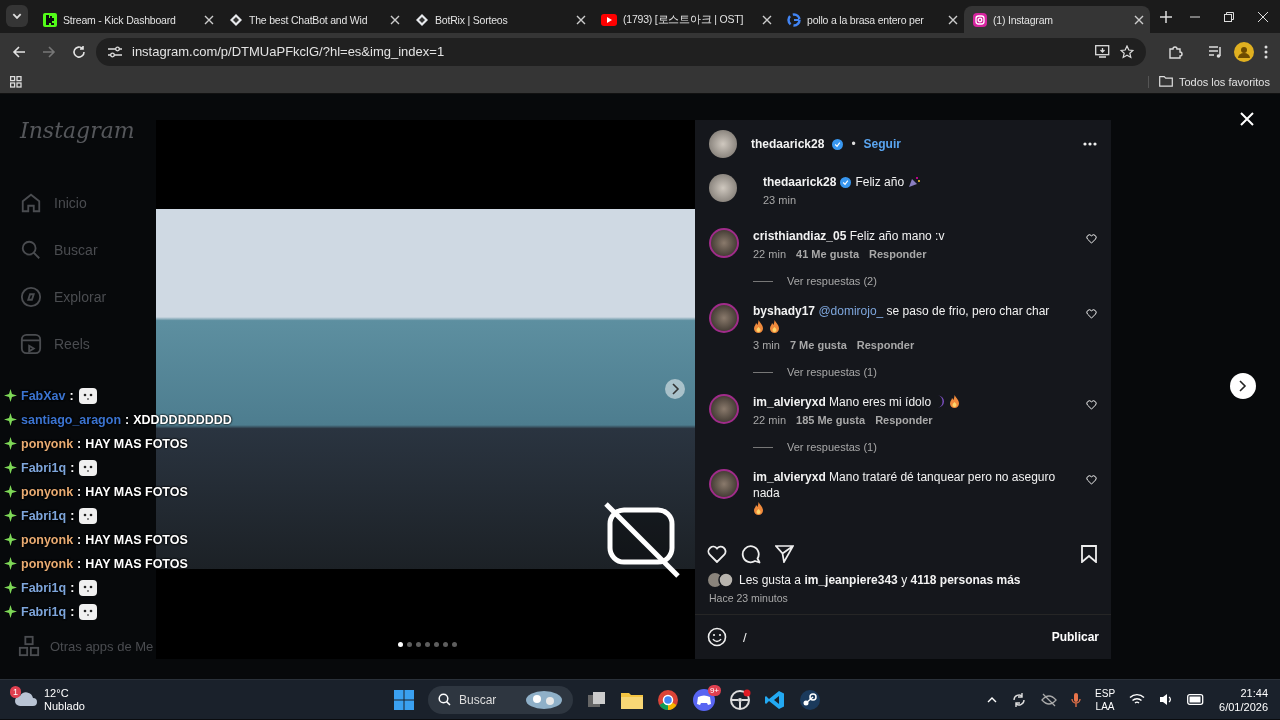  What do you see at coordinates (1105, 699) in the screenshot?
I see `language-indicator: ESP LAA` at bounding box center [1105, 699].